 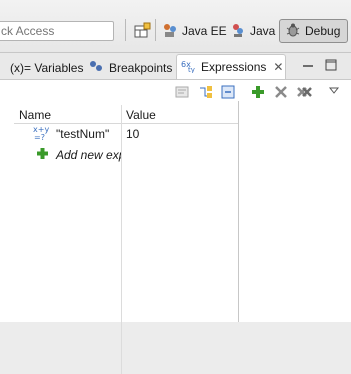 I want to click on add-new-expression-row: Add new exp, so click(x=67, y=154).